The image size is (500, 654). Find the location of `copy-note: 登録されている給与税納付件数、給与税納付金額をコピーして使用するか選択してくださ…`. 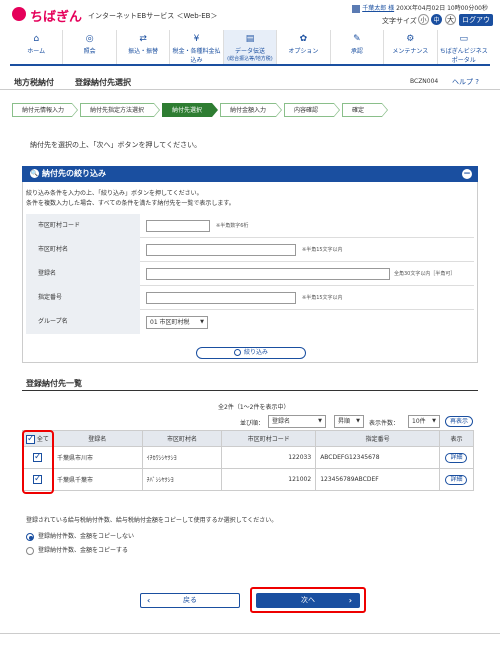

copy-note: 登録されている給与税納付件数、給与税納付金額をコピーして使用するか選択してくださ… is located at coordinates (152, 520).